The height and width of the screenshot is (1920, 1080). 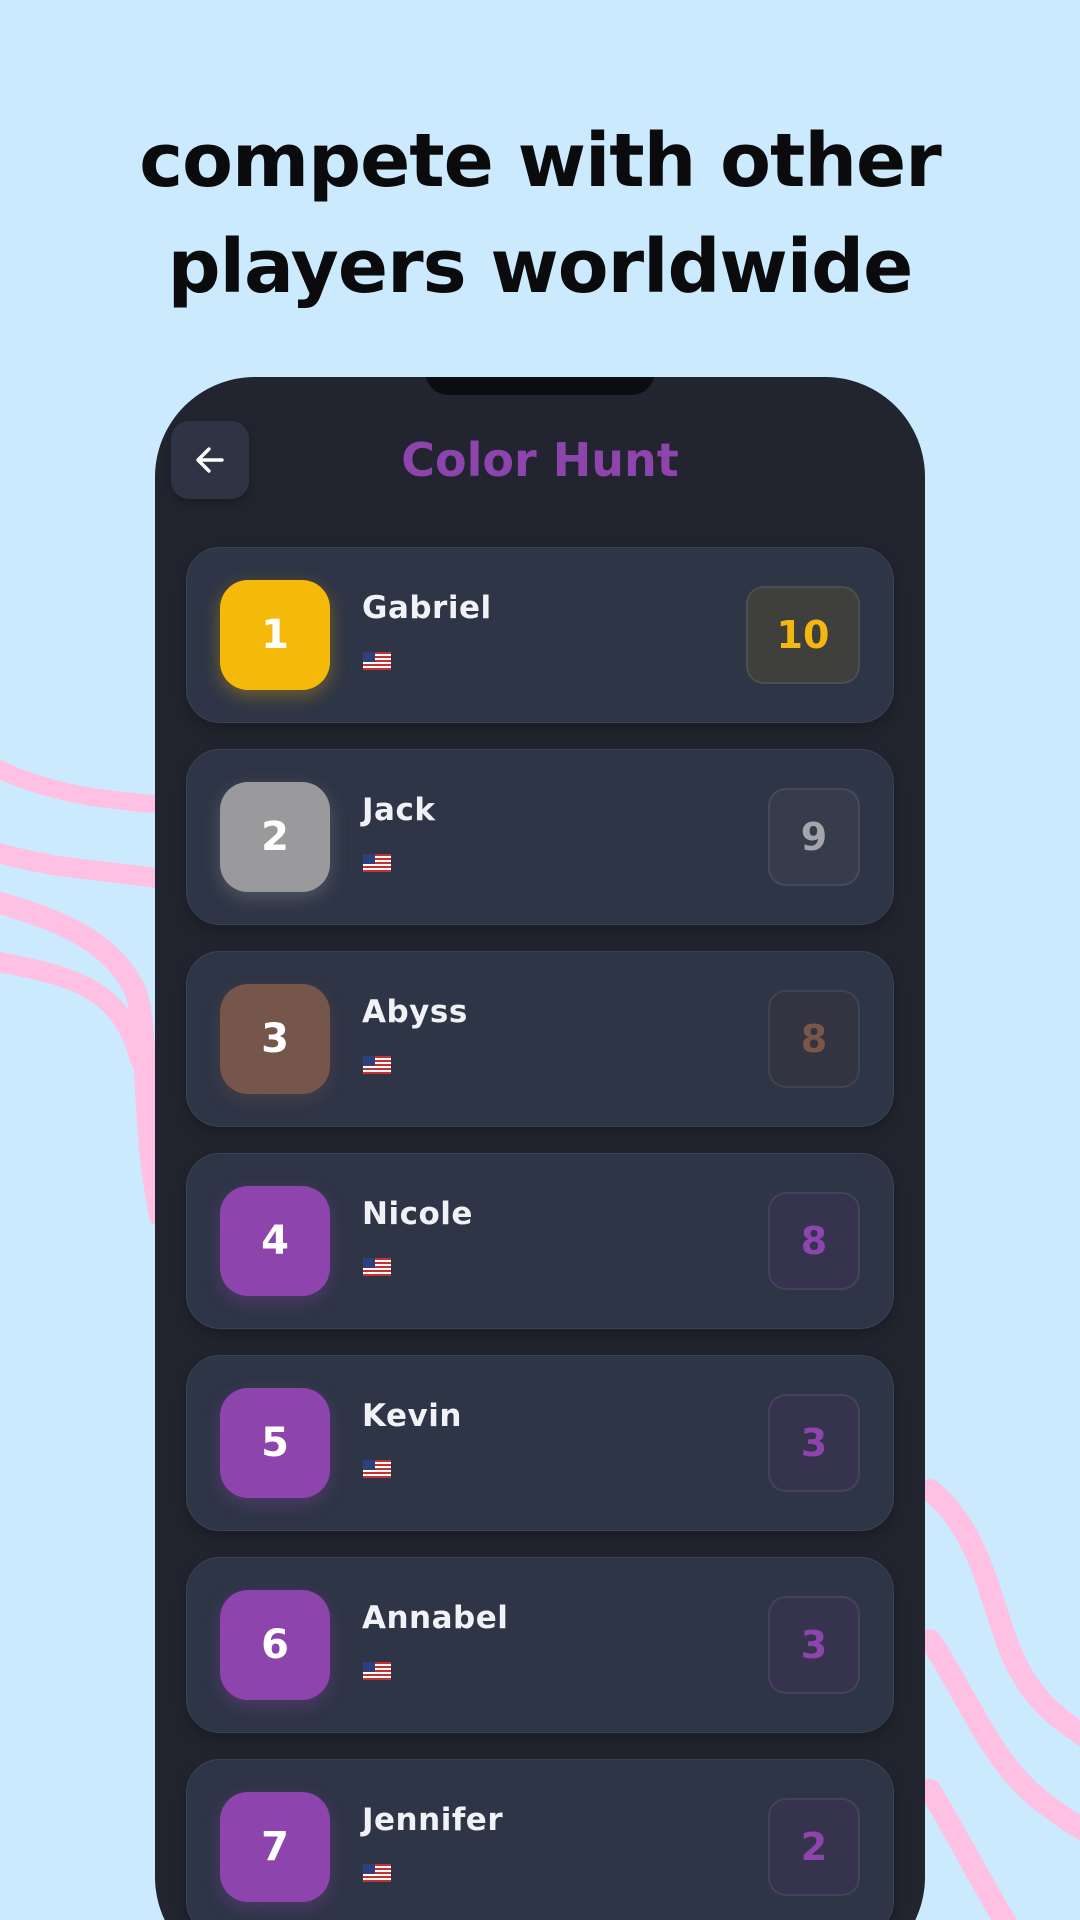 I want to click on rank-badge: 7, so click(x=275, y=1847).